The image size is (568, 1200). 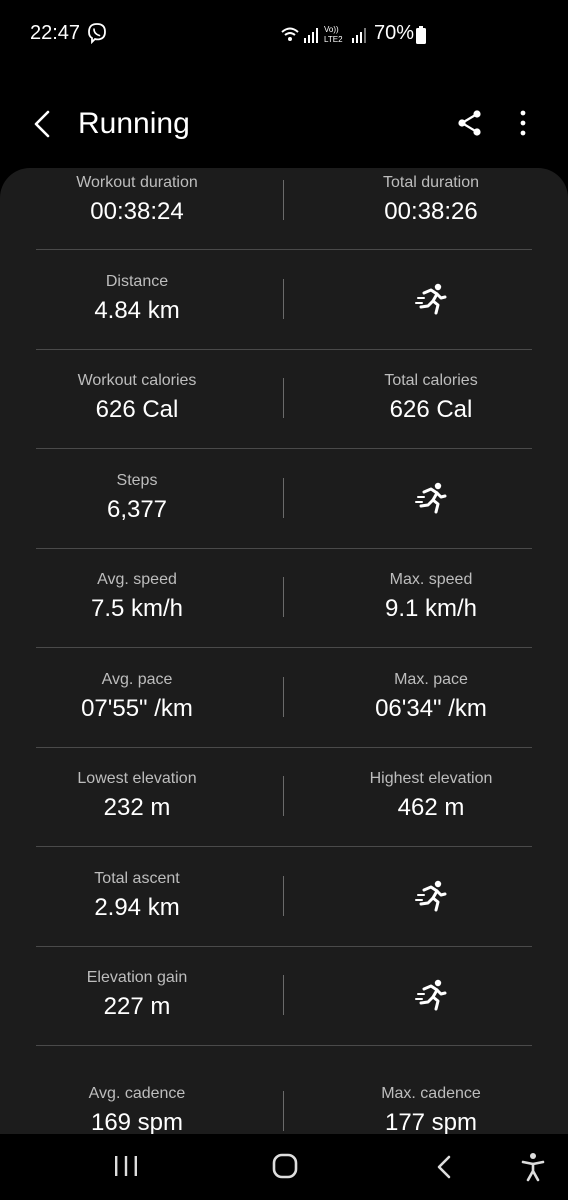 I want to click on stat-total-ascent: Total ascent 2.94 km, so click(x=139, y=913).